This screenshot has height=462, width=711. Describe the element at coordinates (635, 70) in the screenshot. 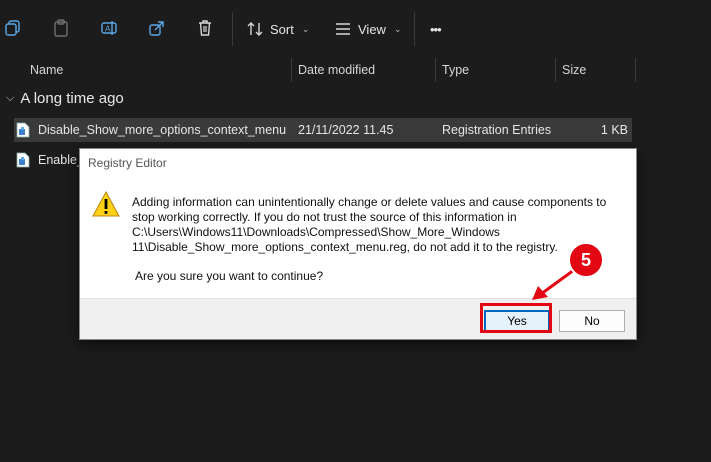

I see `column-divider` at that location.